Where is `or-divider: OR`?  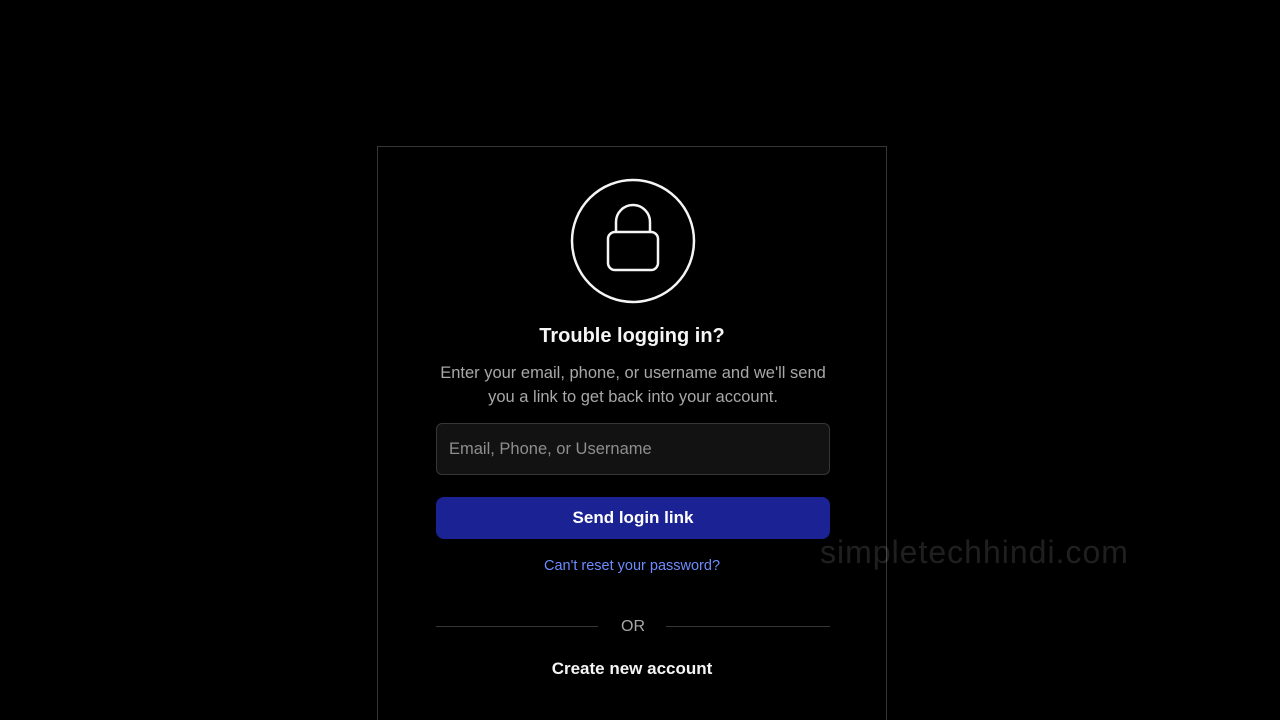
or-divider: OR is located at coordinates (633, 629).